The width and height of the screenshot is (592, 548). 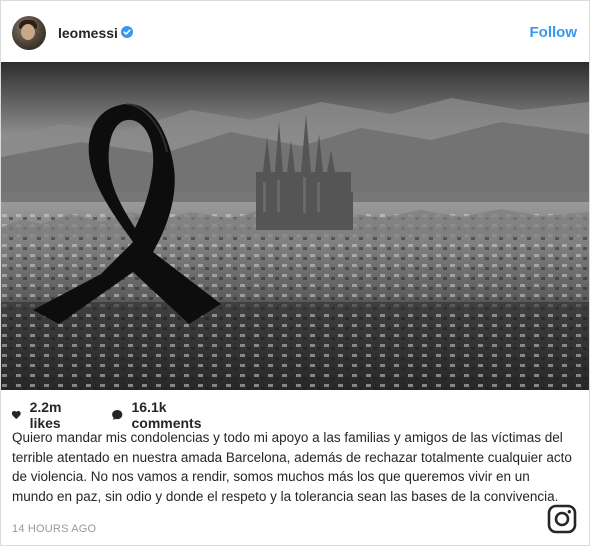 I want to click on comments-label: 16.1k comments, so click(x=166, y=415).